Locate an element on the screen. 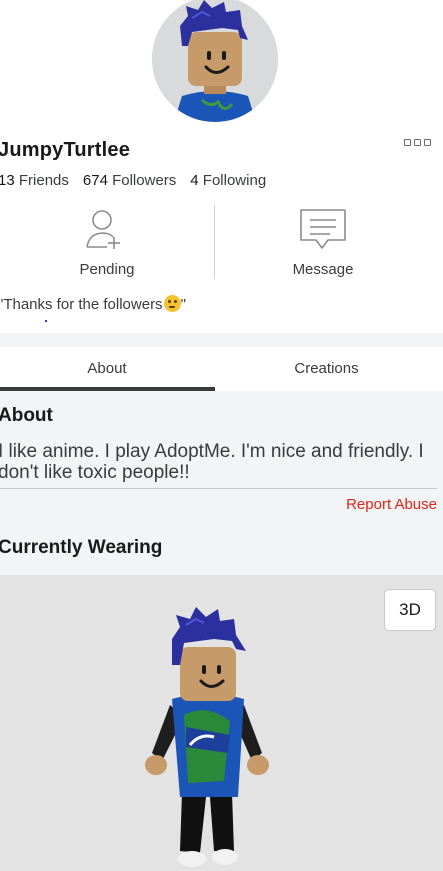 The height and width of the screenshot is (871, 443). section-separator is located at coordinates (221, 340).